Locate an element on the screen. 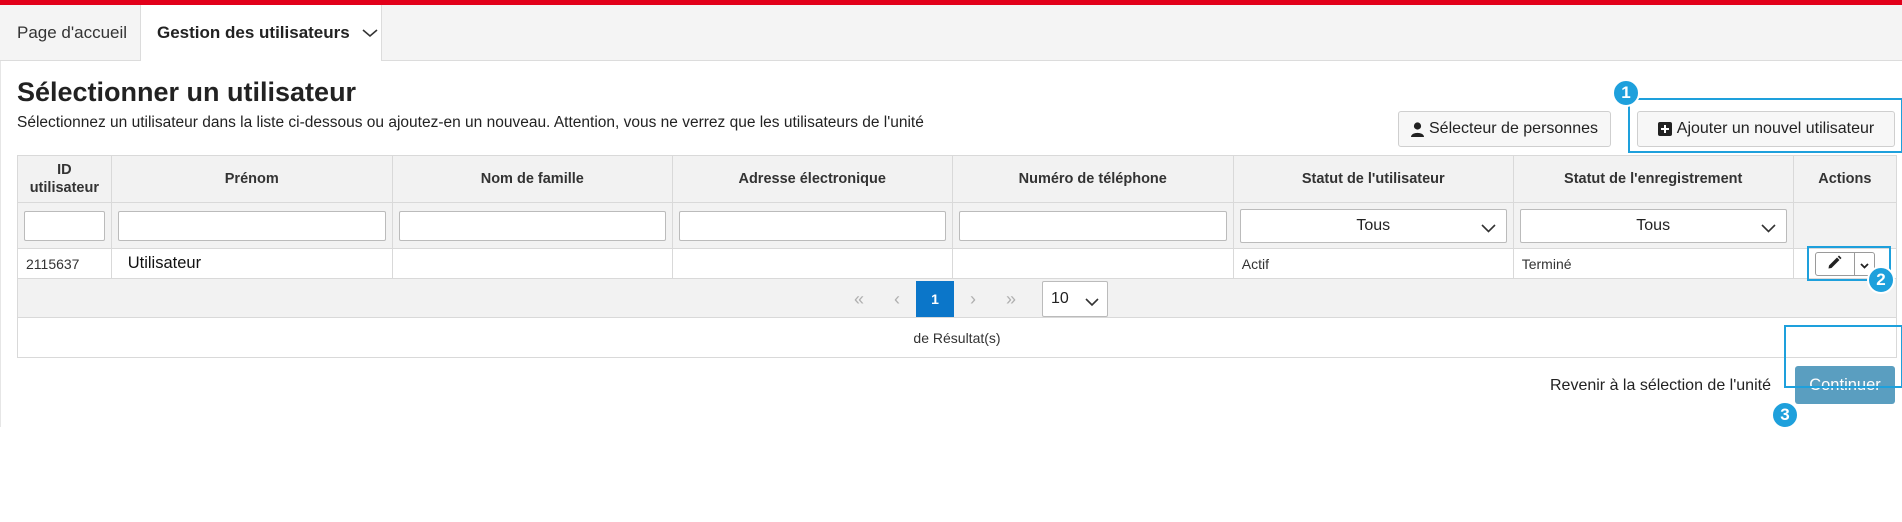 This screenshot has width=1902, height=522. first-page-button: « is located at coordinates (859, 299).